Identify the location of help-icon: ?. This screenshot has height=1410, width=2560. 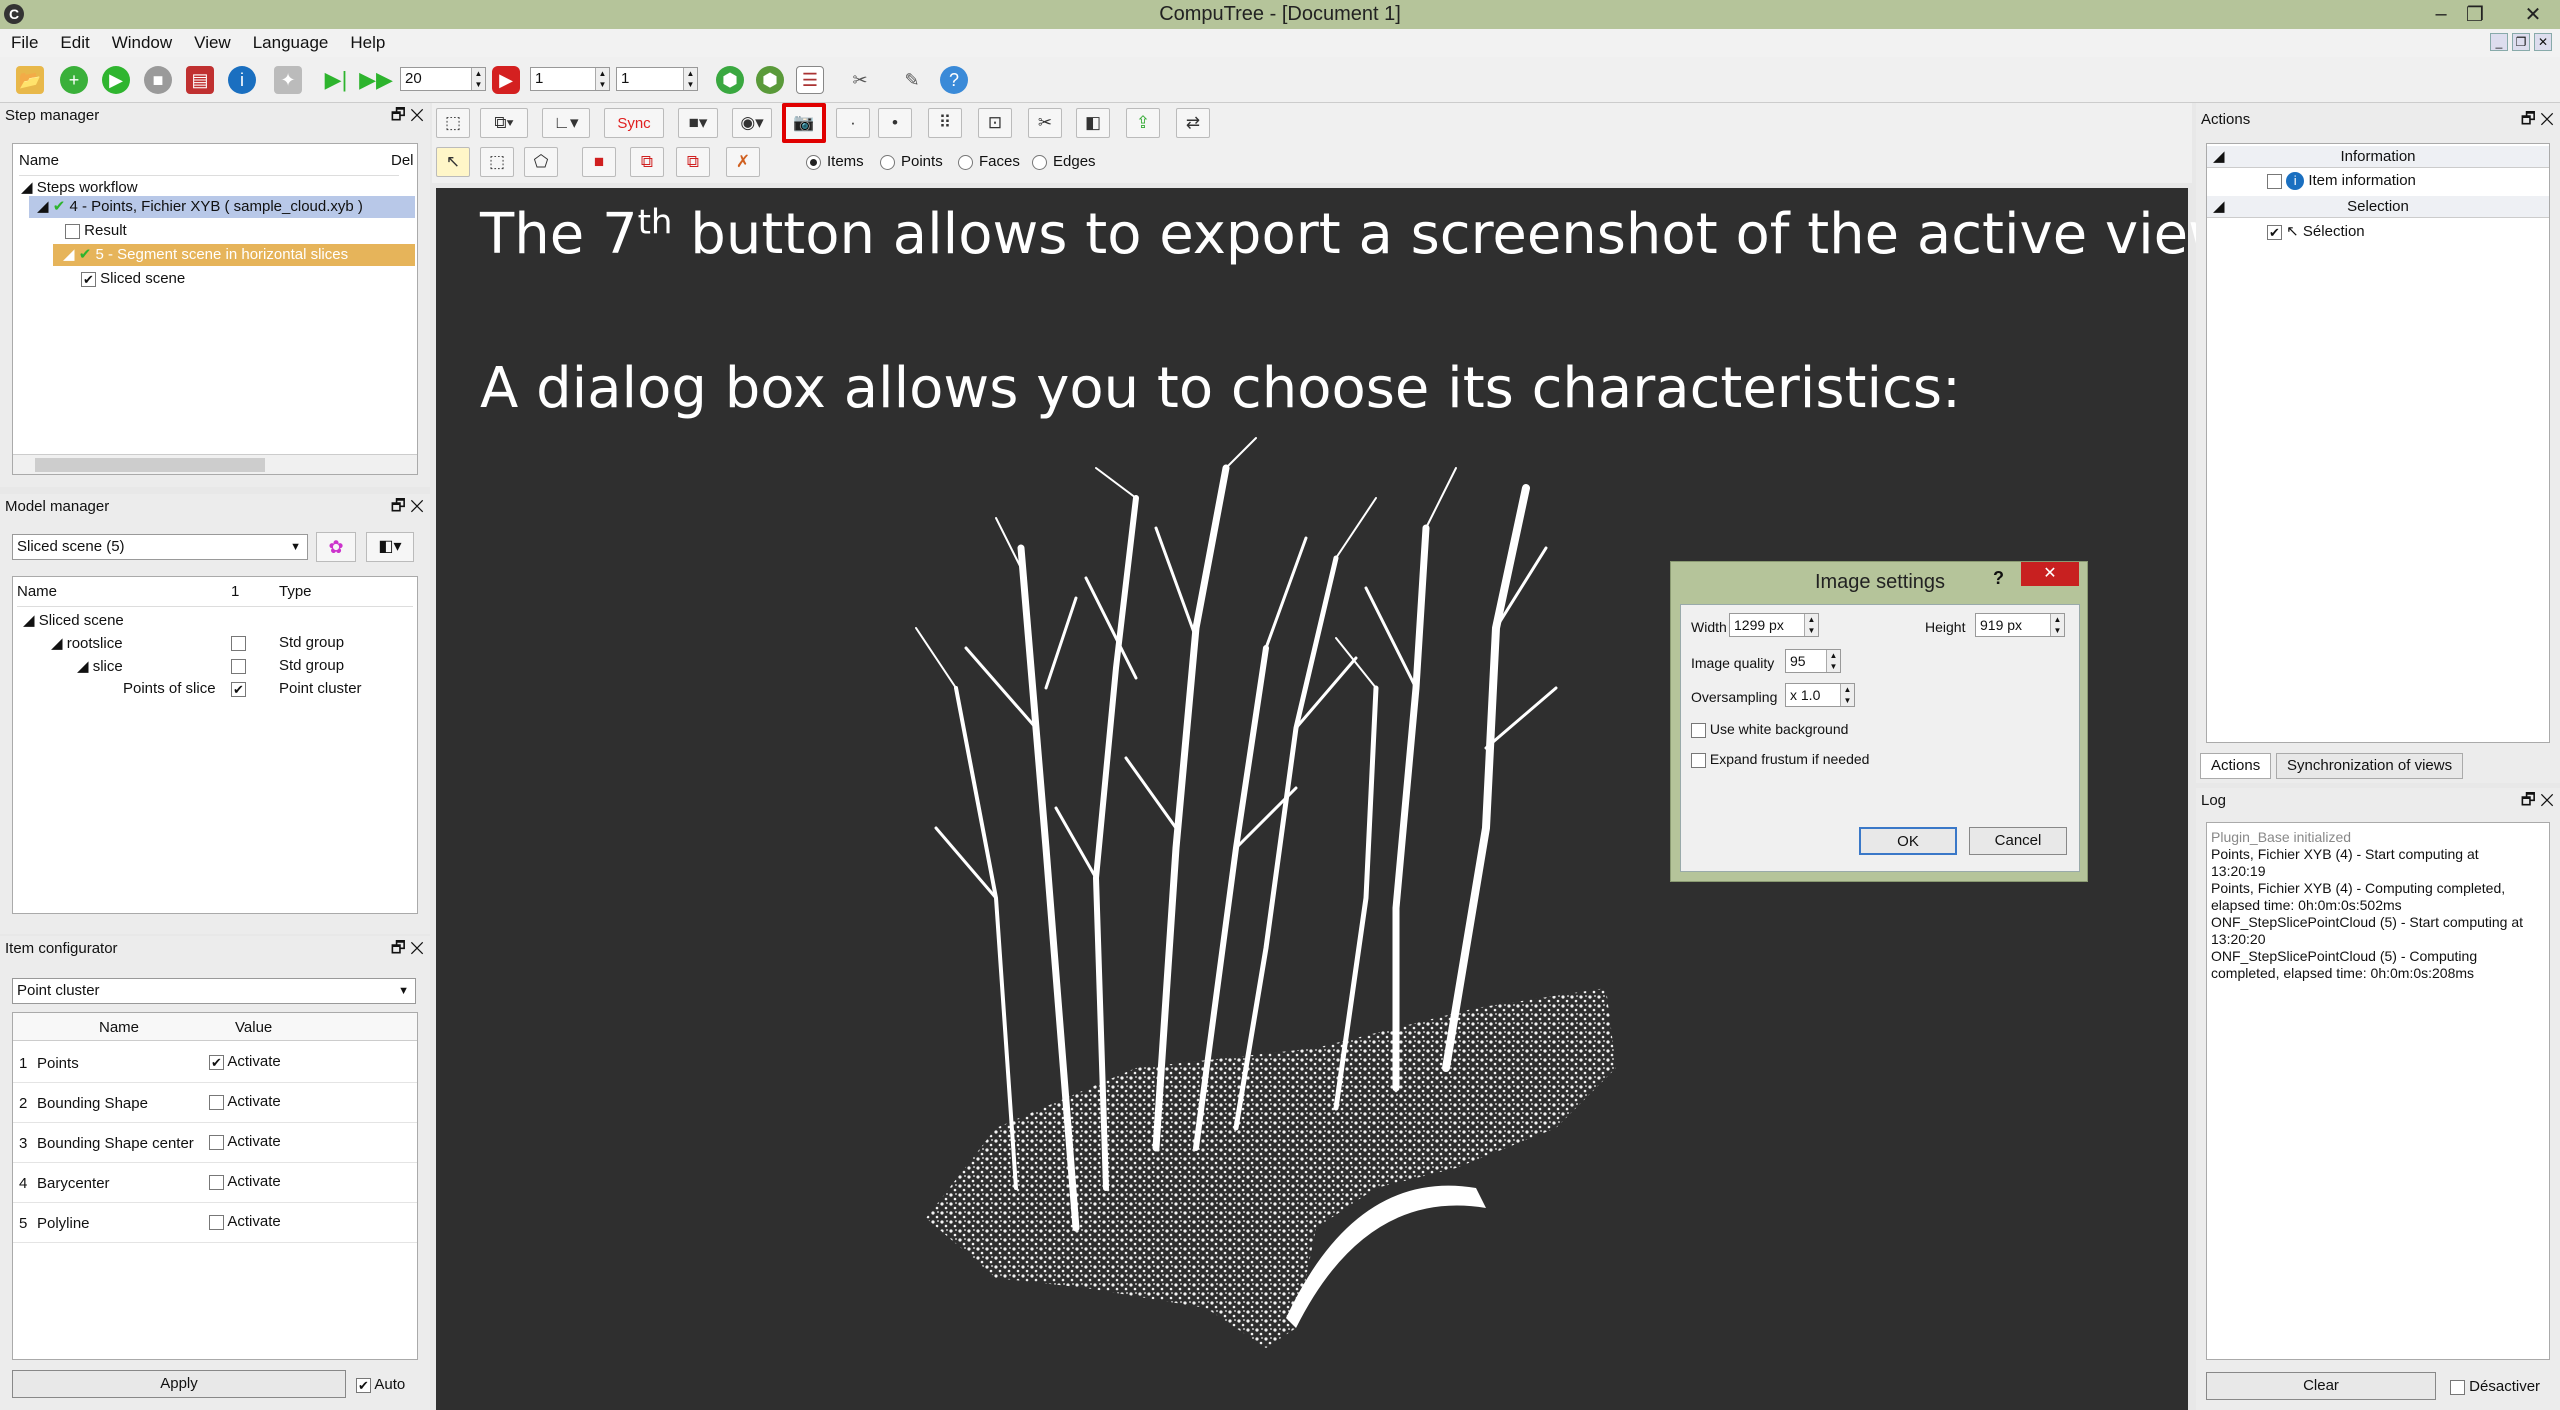
(954, 80).